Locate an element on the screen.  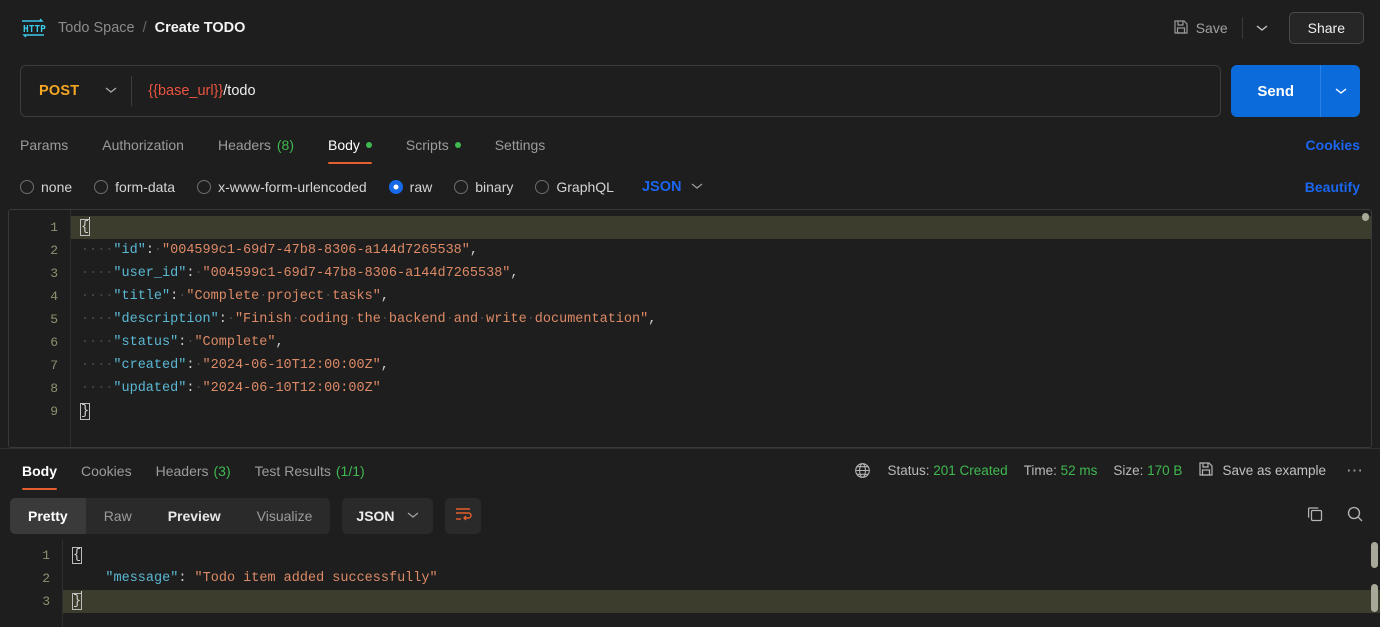
body-type-form-data: form-data is located at coordinates (134, 187).